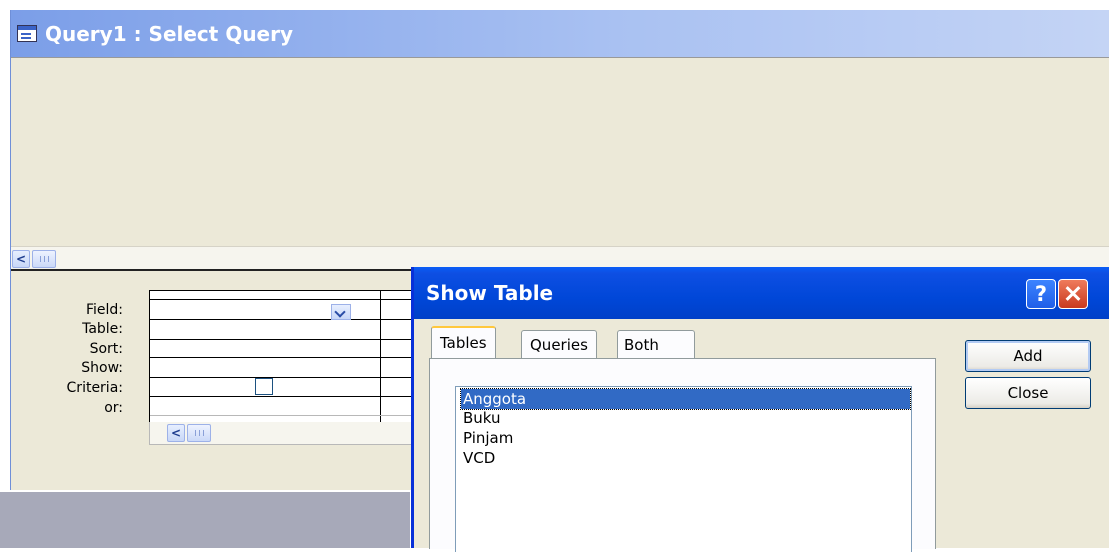  I want to click on criteria-row-label: Criteria:, so click(94, 388).